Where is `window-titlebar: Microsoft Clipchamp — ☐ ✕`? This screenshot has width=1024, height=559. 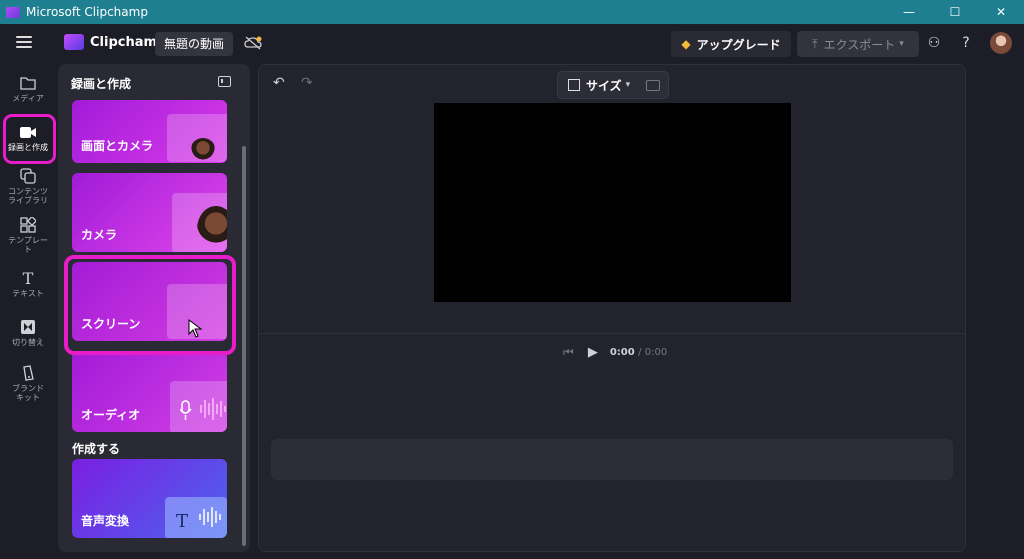
window-titlebar: Microsoft Clipchamp — ☐ ✕ is located at coordinates (512, 12).